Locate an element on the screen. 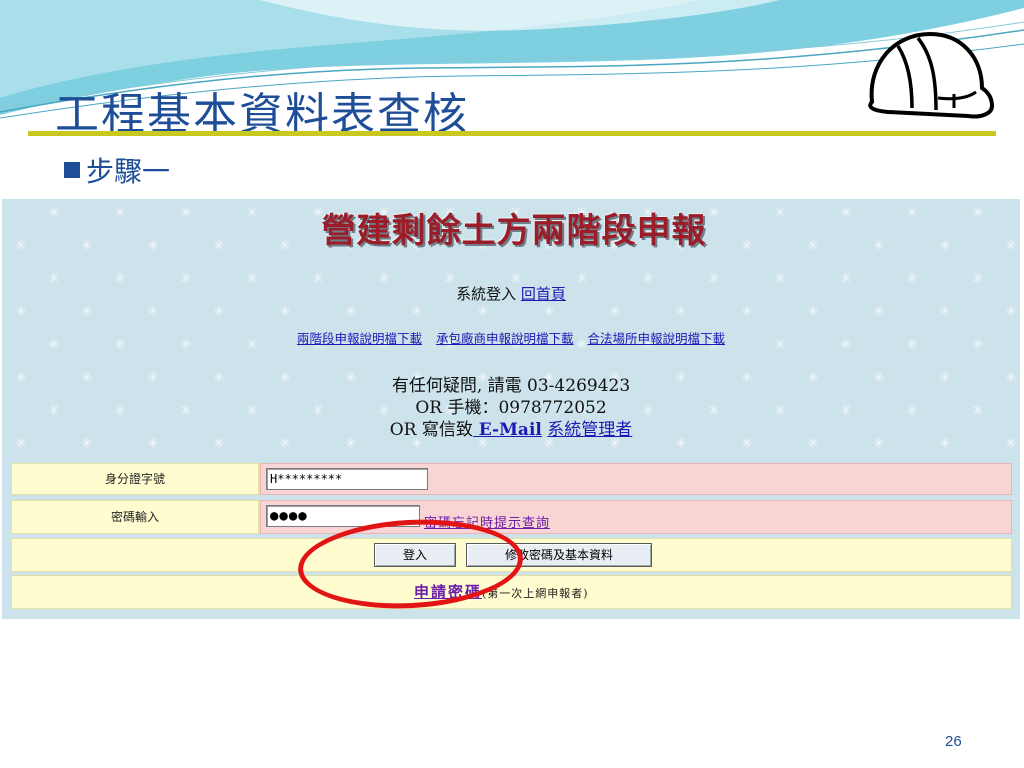 The width and height of the screenshot is (1024, 768). step-heading: 步驟一 is located at coordinates (117, 170).